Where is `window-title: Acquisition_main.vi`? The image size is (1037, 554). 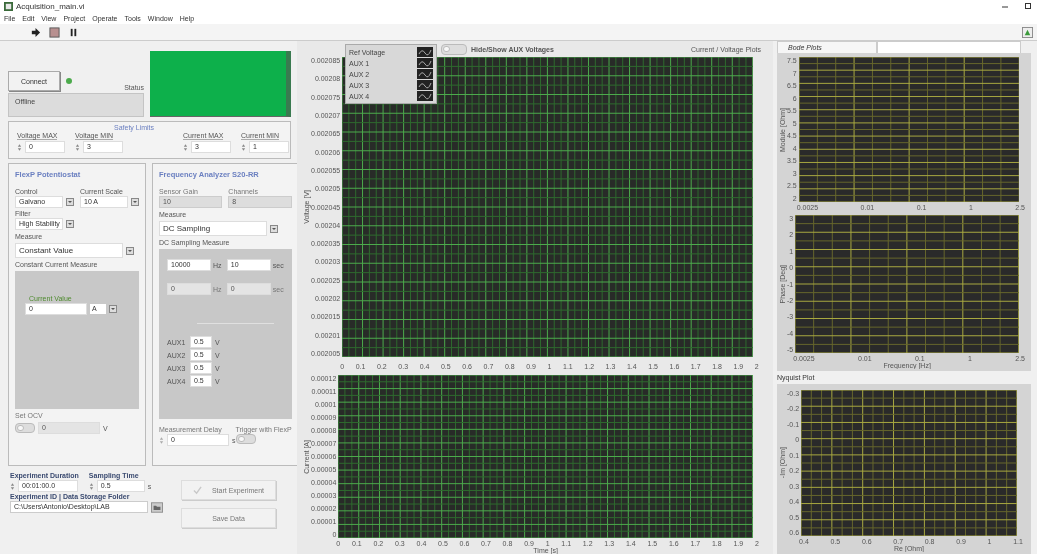 window-title: Acquisition_main.vi is located at coordinates (50, 6).